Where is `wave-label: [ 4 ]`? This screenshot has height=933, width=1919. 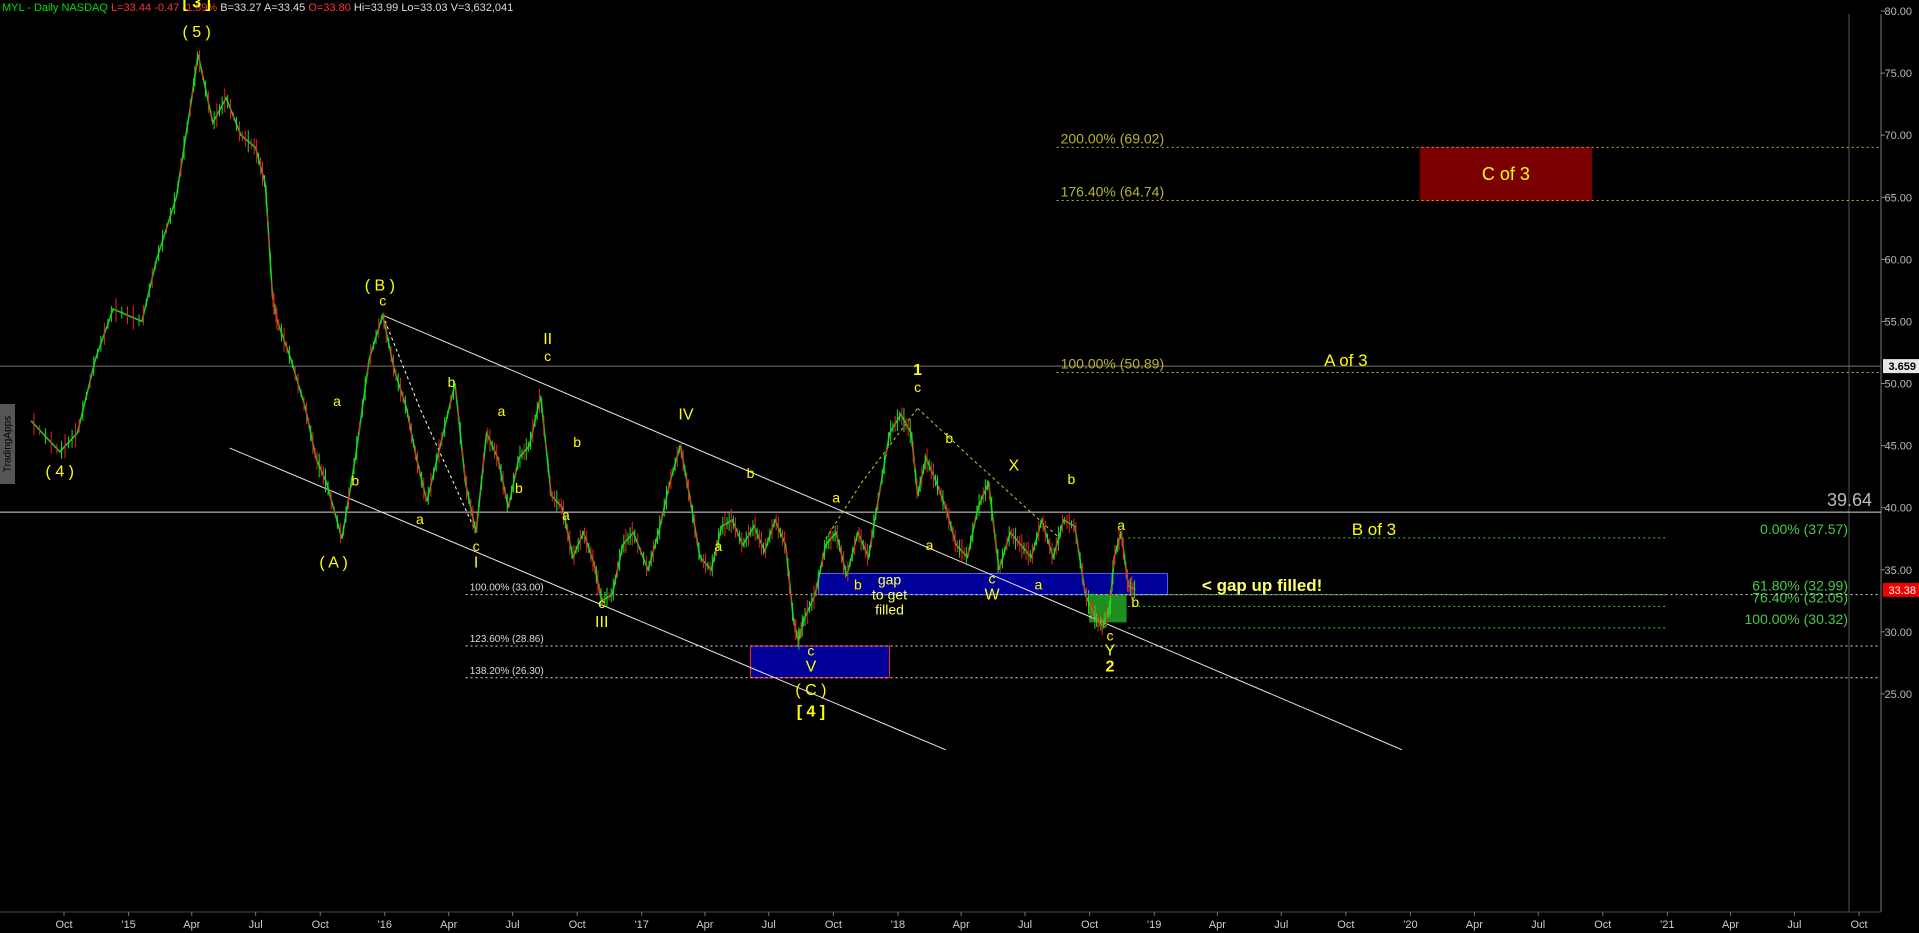
wave-label: [ 4 ] is located at coordinates (811, 711).